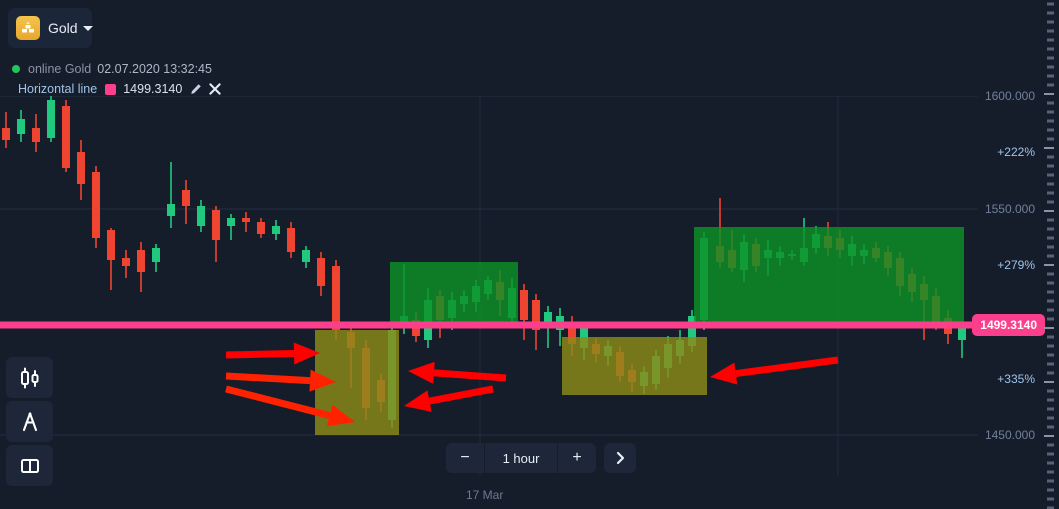  What do you see at coordinates (577, 458) in the screenshot?
I see `timeframe-increase-button: +` at bounding box center [577, 458].